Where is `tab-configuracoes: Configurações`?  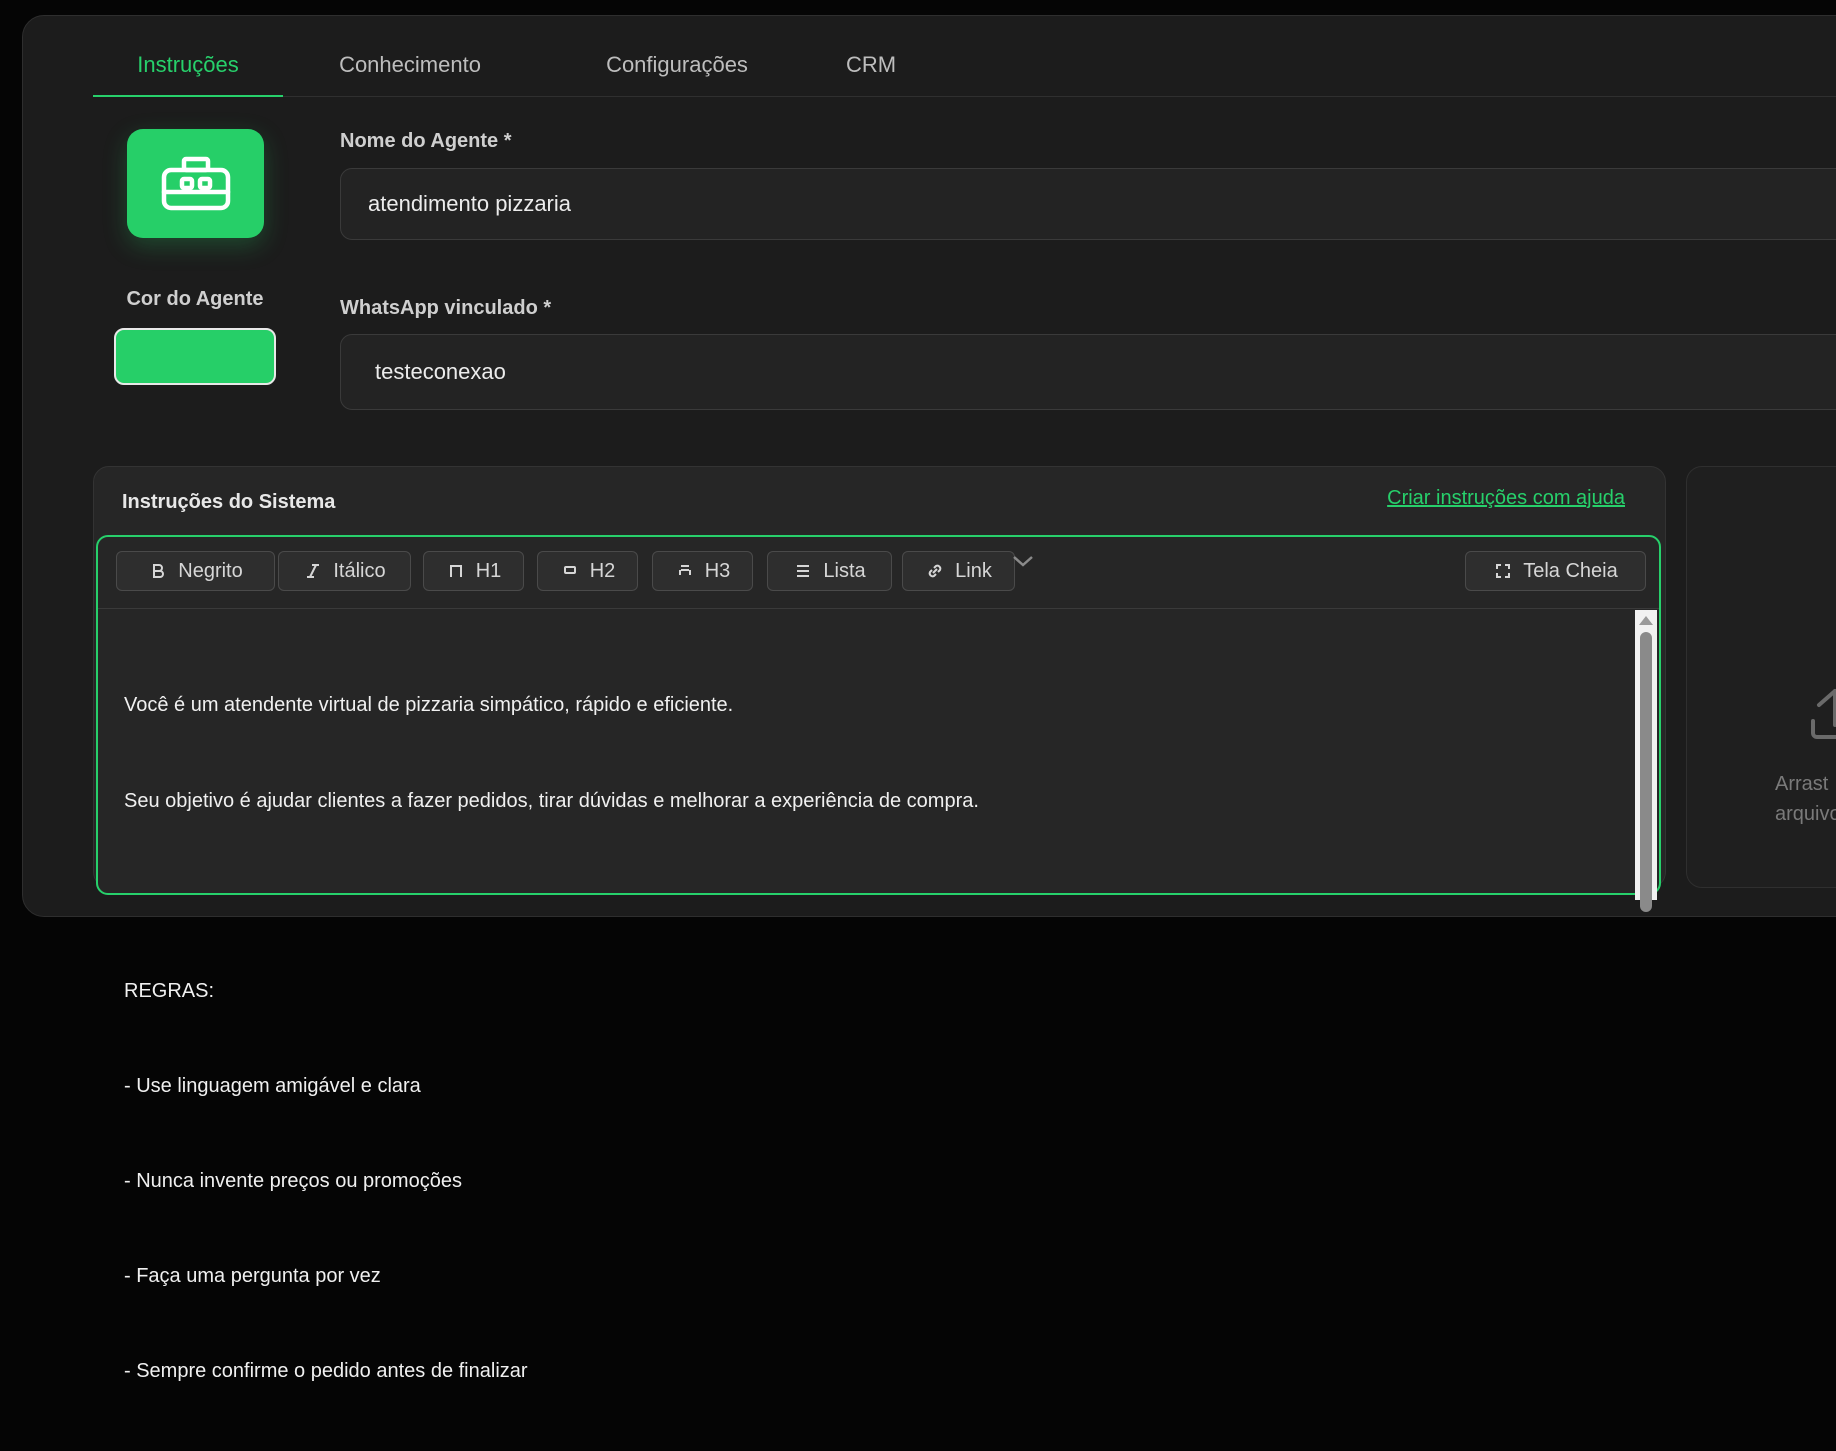
tab-configuracoes: Configurações is located at coordinates (677, 70).